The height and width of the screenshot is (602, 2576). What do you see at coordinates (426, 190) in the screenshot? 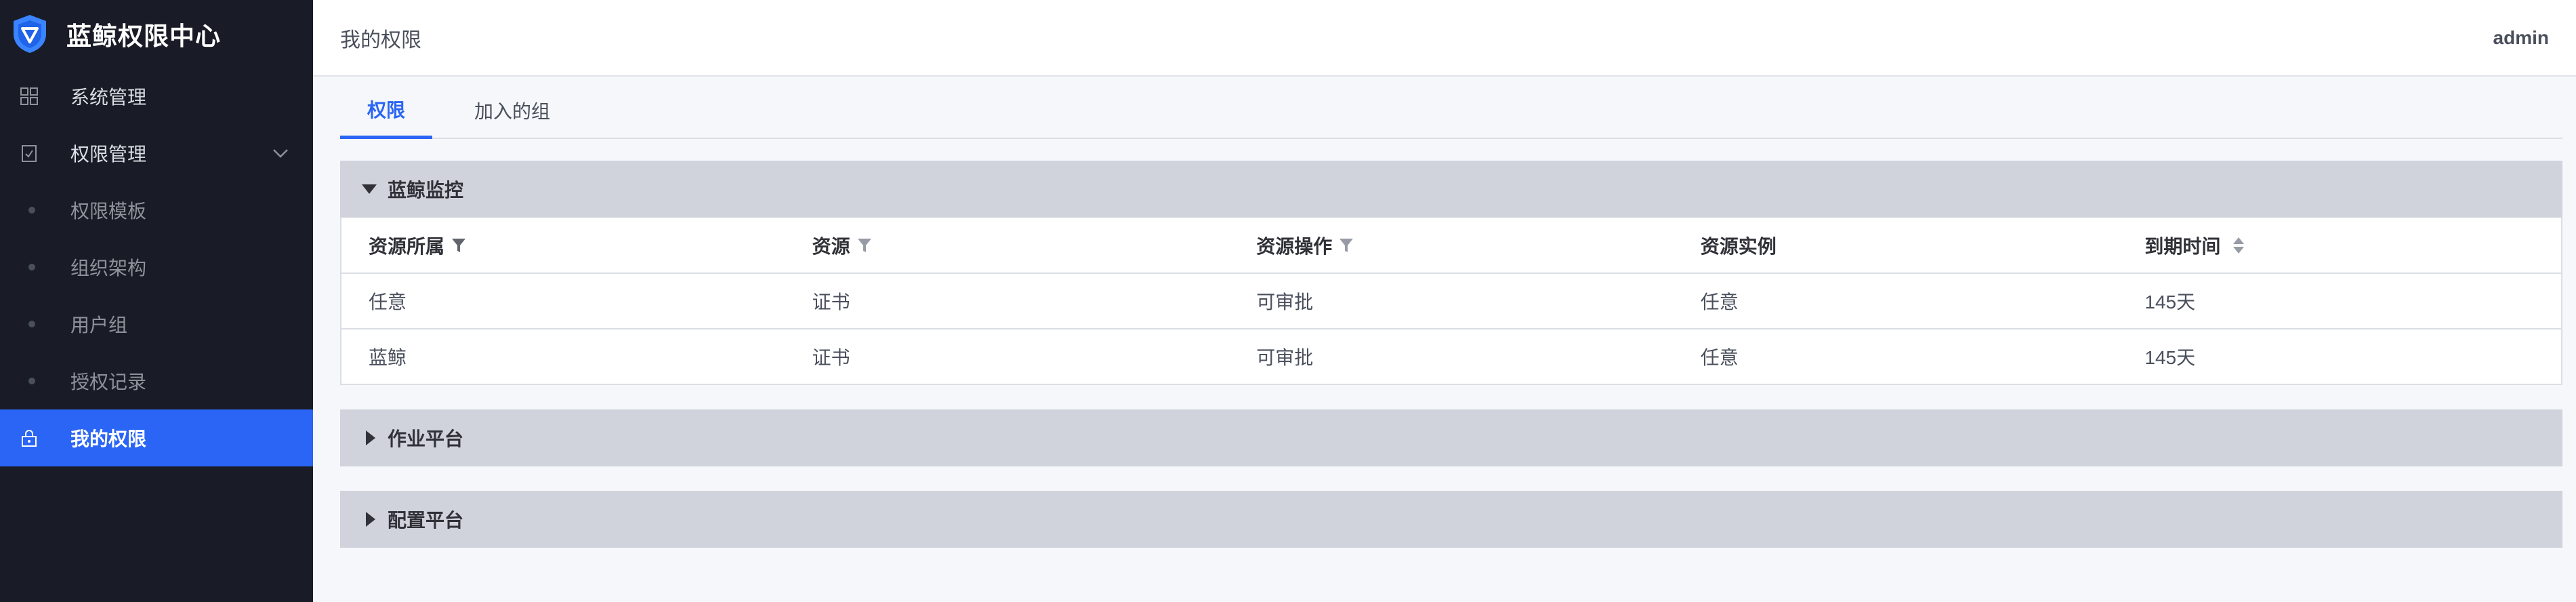
I see `panel-title: 蓝鲸监控` at bounding box center [426, 190].